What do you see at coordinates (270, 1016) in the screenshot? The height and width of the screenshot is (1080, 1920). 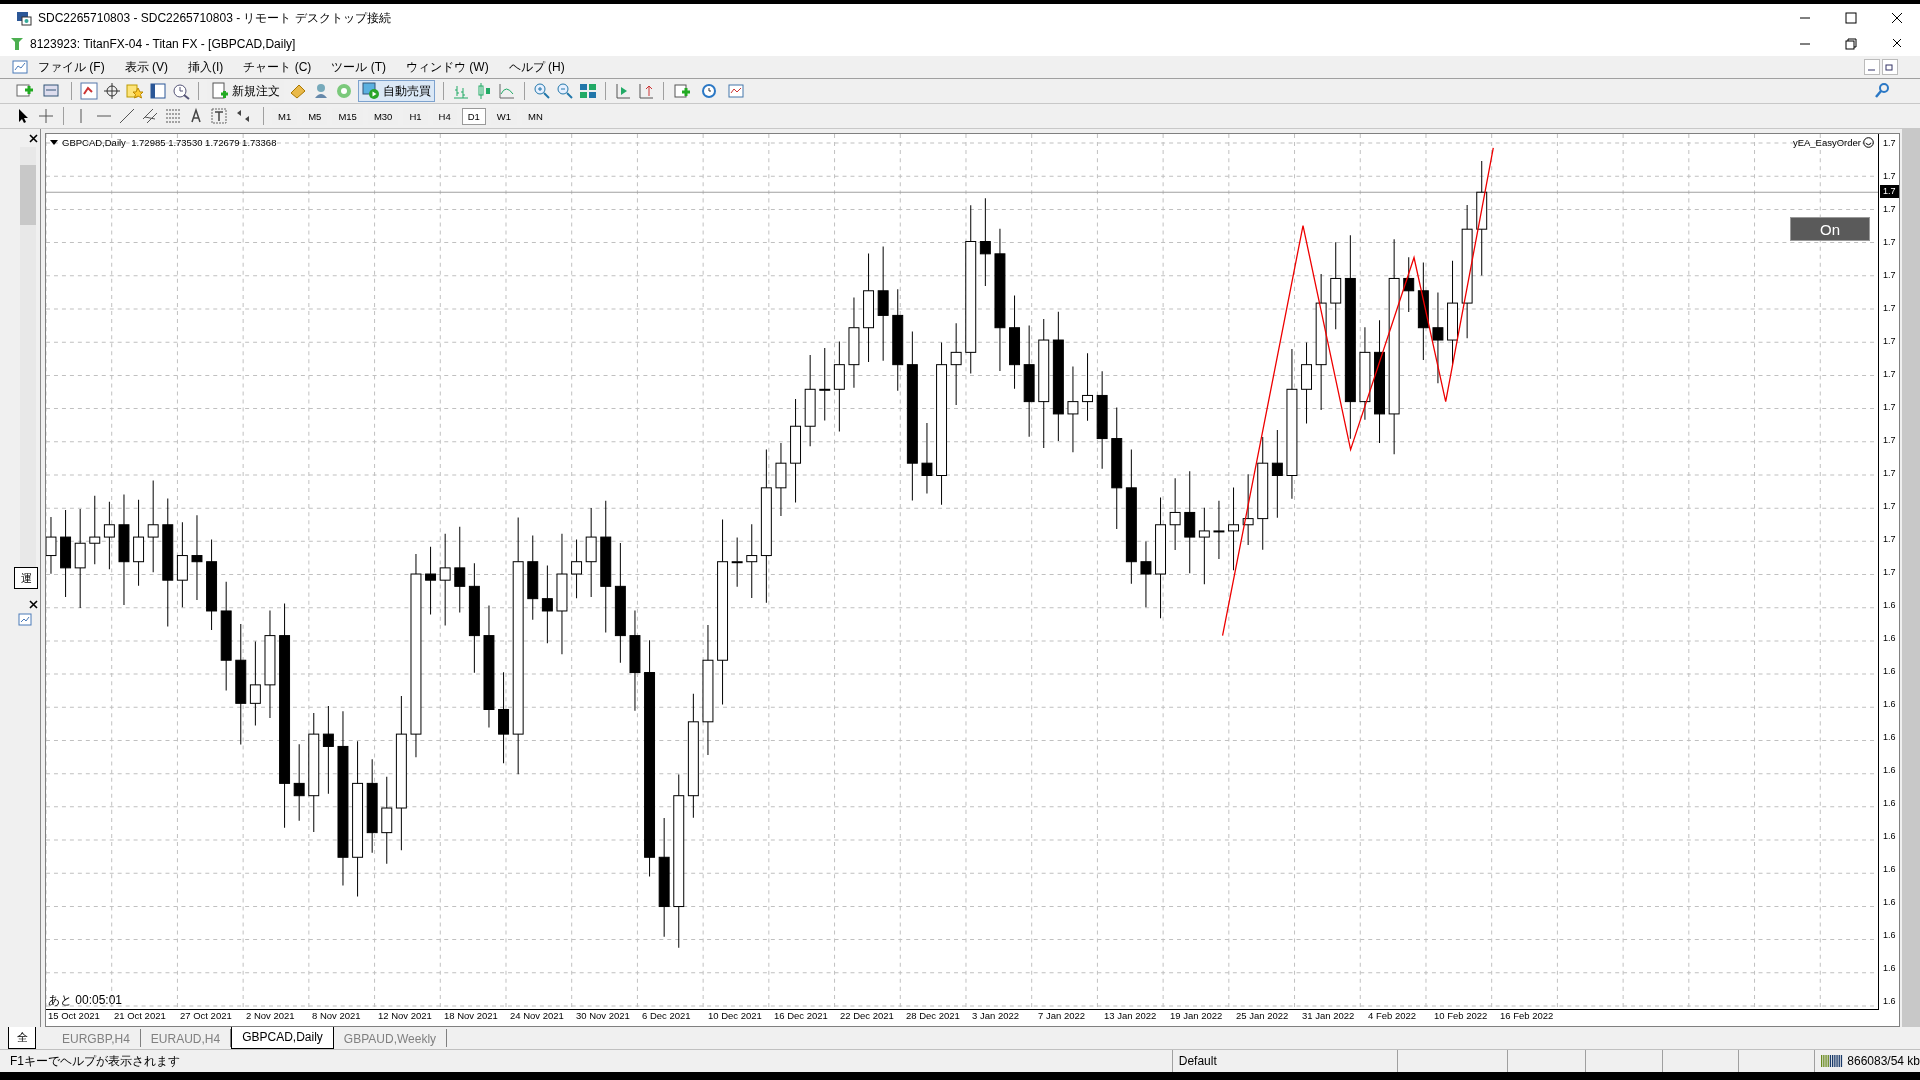 I see `date-label: 2 Nov 2021` at bounding box center [270, 1016].